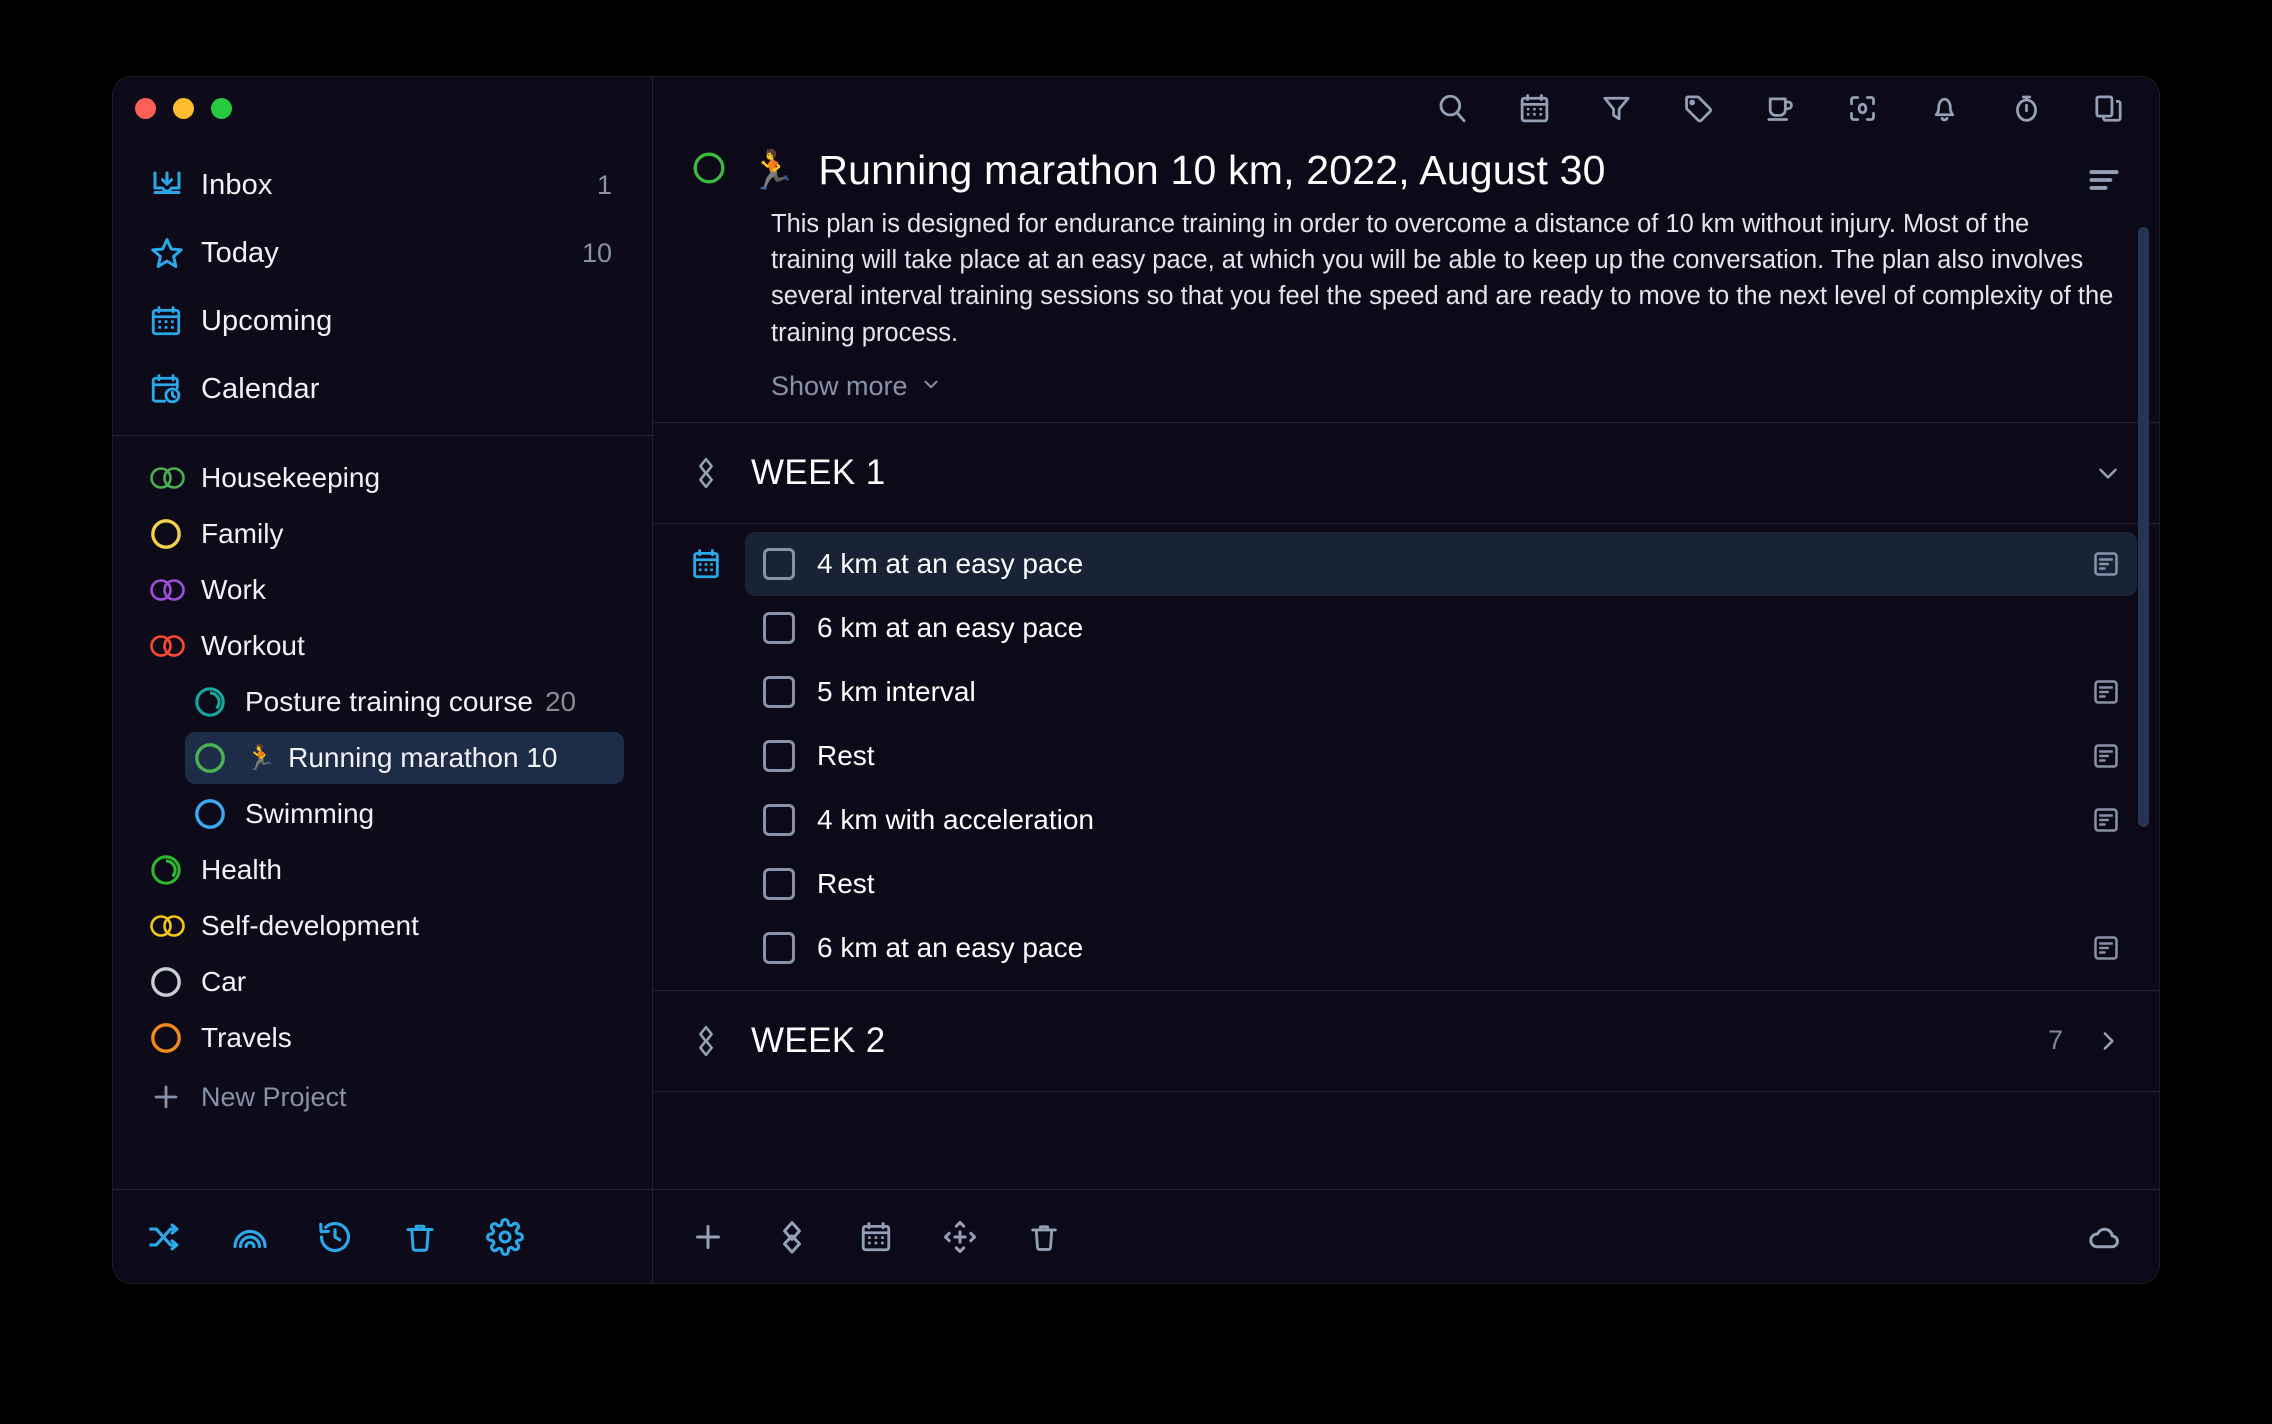 The image size is (2272, 1424). I want to click on project-label-text: Housekeeping, so click(291, 477).